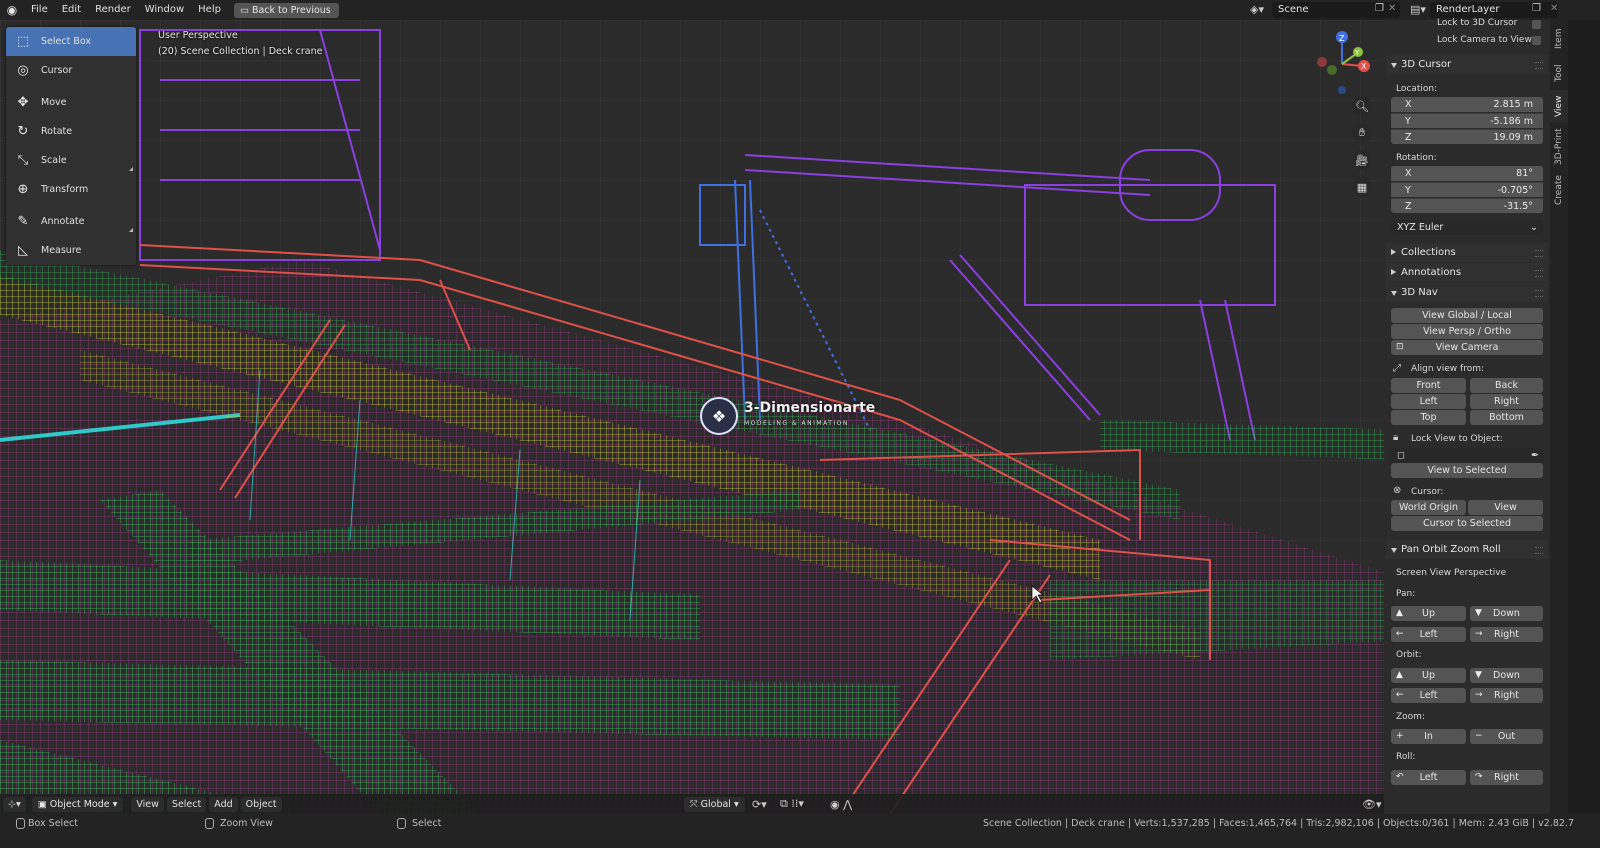 This screenshot has height=848, width=1600. Describe the element at coordinates (71, 189) in the screenshot. I see `tool-transform: ⊕ Transform` at that location.